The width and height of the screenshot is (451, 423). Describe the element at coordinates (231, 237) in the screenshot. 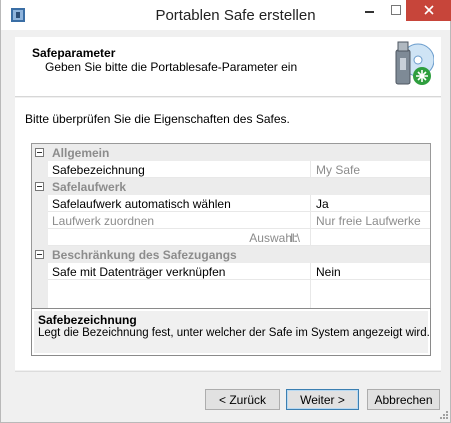

I see `property-row-selection: Auswahl: I:\` at that location.